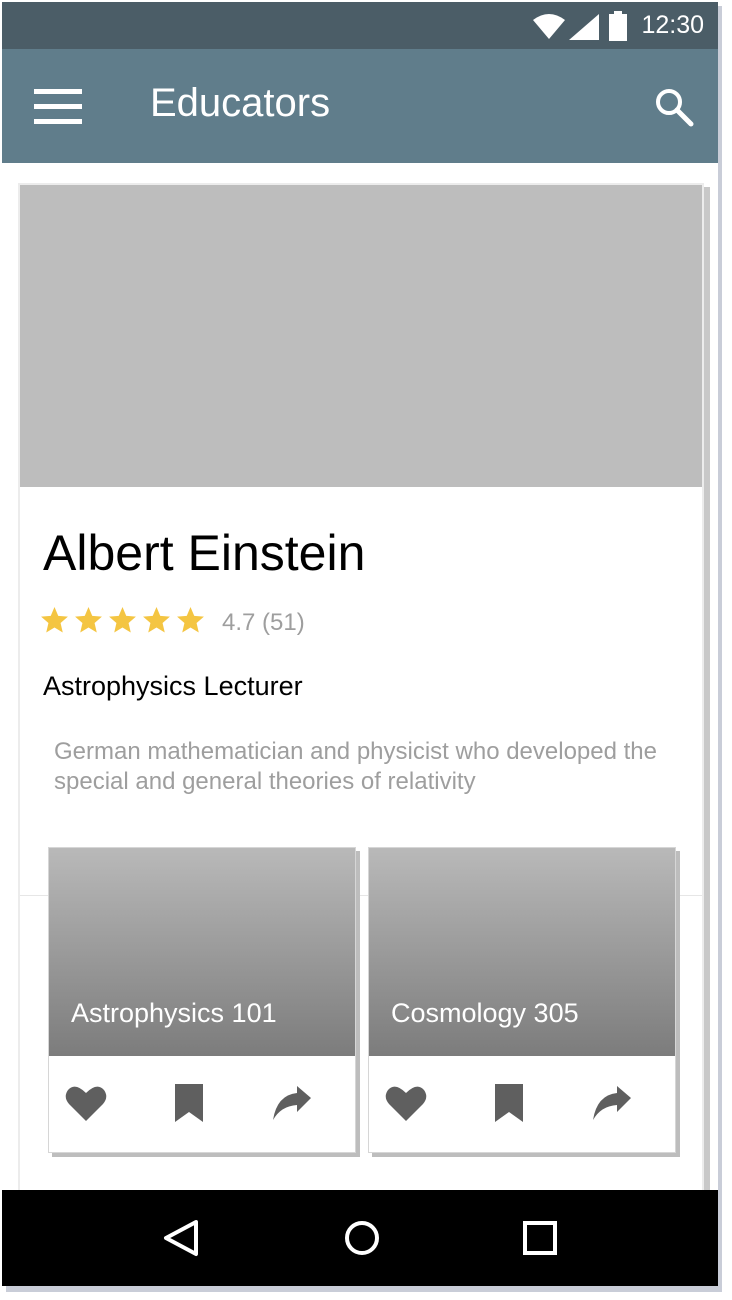  I want to click on educator-name: Albert Einstein, so click(204, 553).